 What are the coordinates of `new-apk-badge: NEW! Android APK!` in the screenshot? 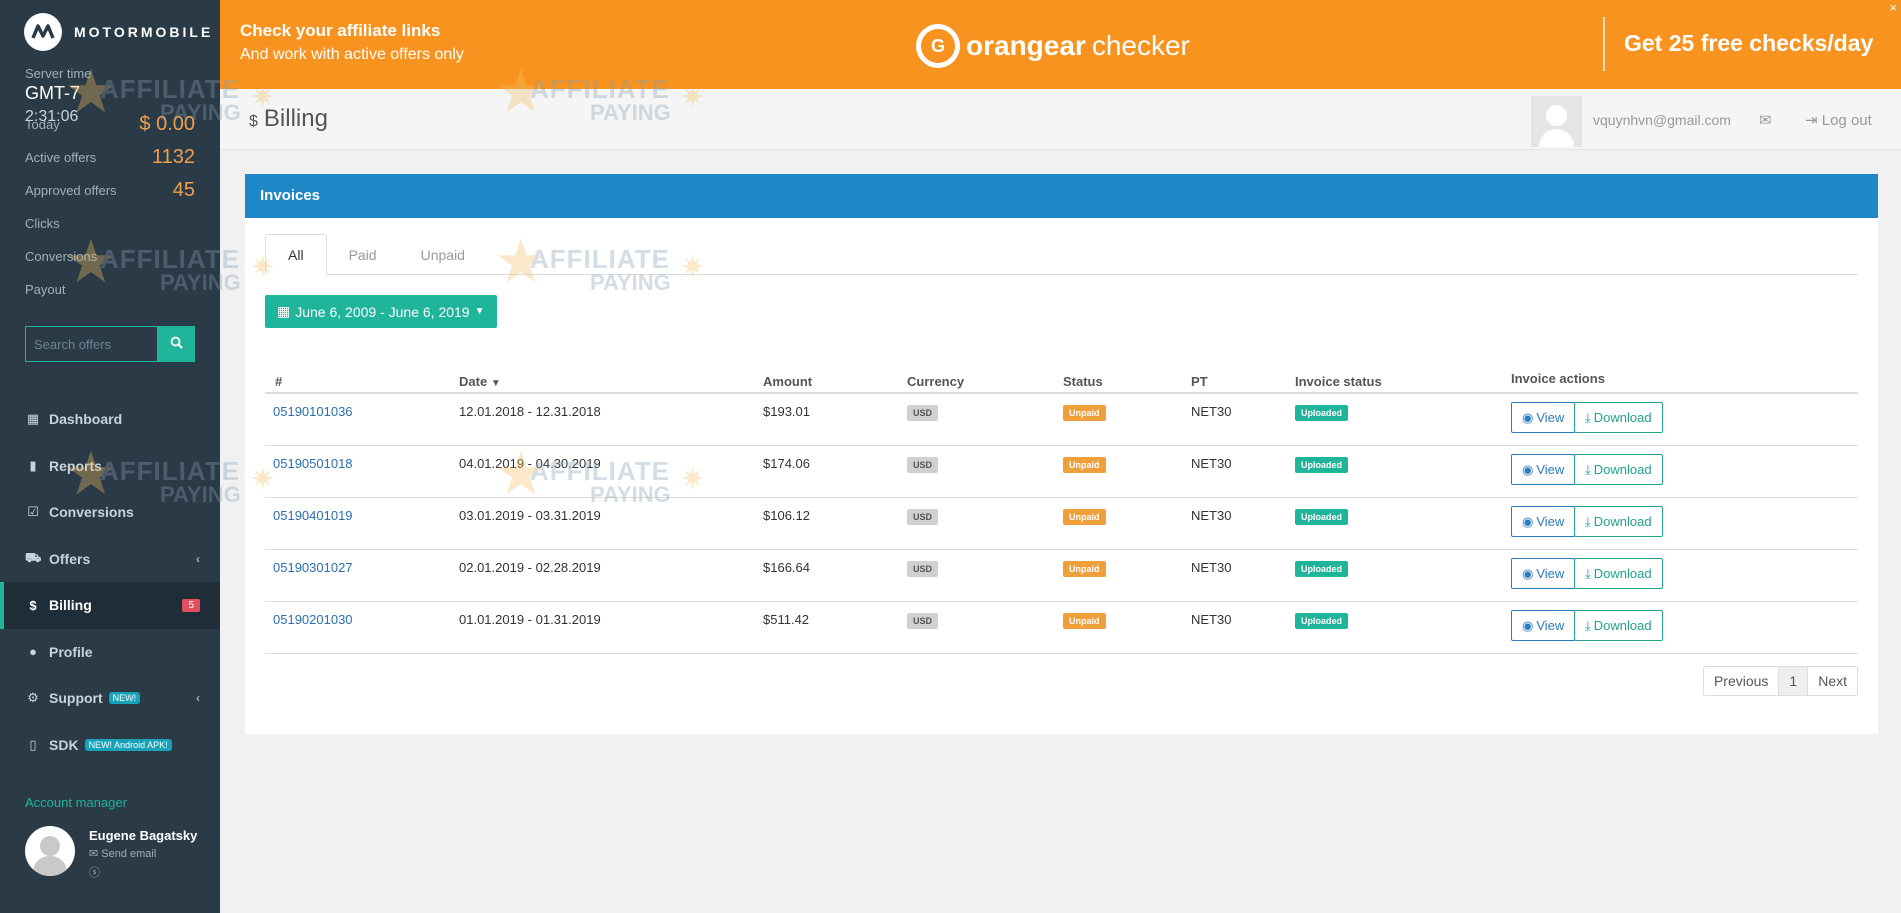 It's located at (128, 744).